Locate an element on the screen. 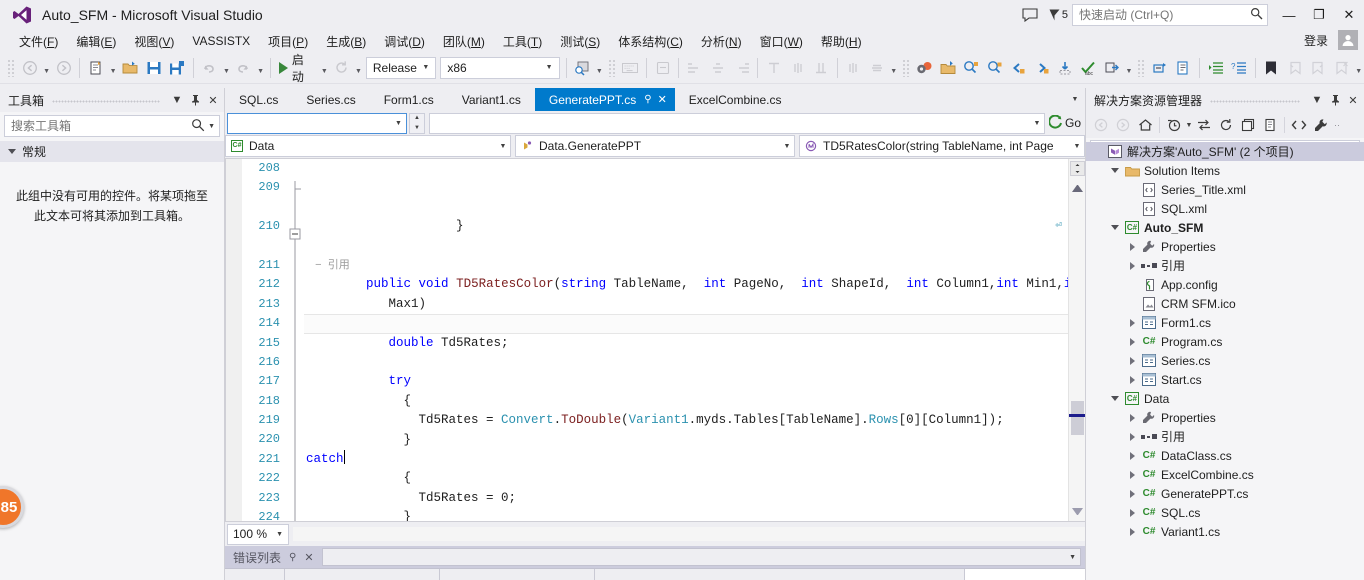 This screenshot has height=580, width=1364. account-icon is located at coordinates (1348, 40).